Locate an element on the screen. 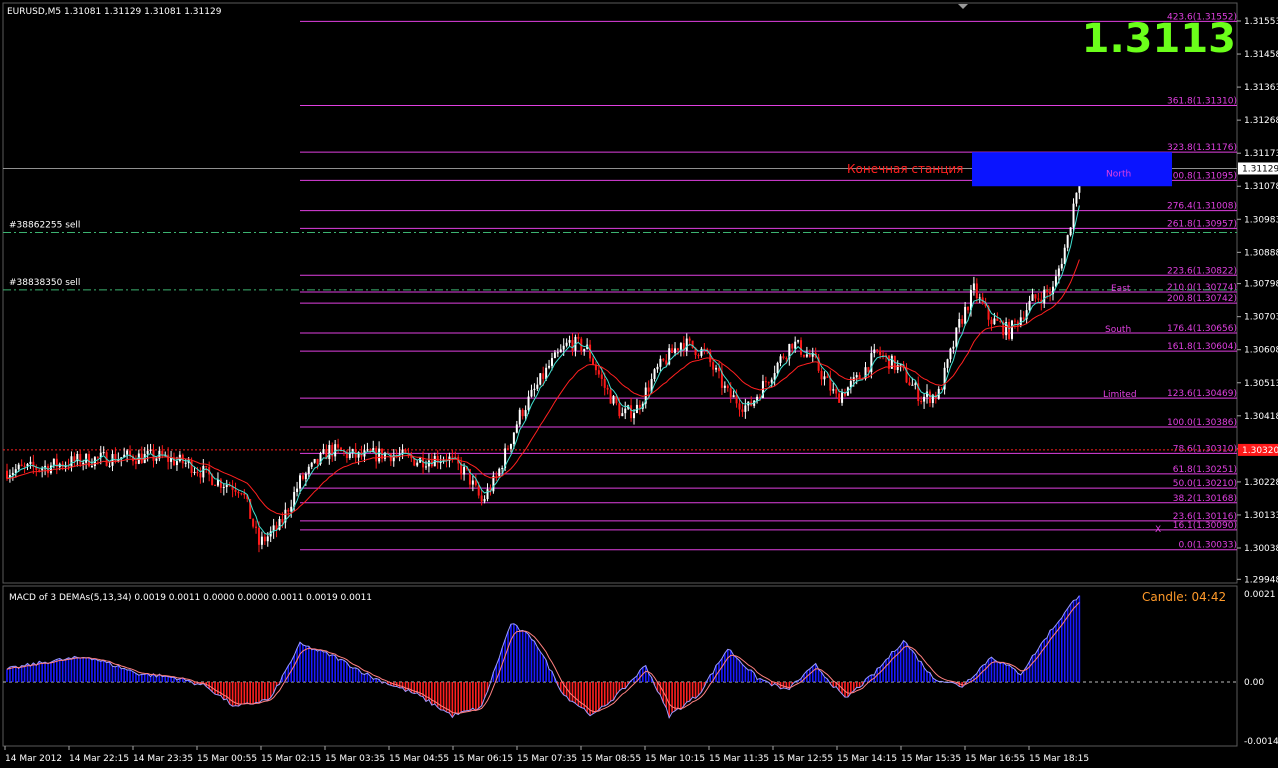 The height and width of the screenshot is (768, 1278). price-tick-label: 1.30608 is located at coordinates (1261, 351).